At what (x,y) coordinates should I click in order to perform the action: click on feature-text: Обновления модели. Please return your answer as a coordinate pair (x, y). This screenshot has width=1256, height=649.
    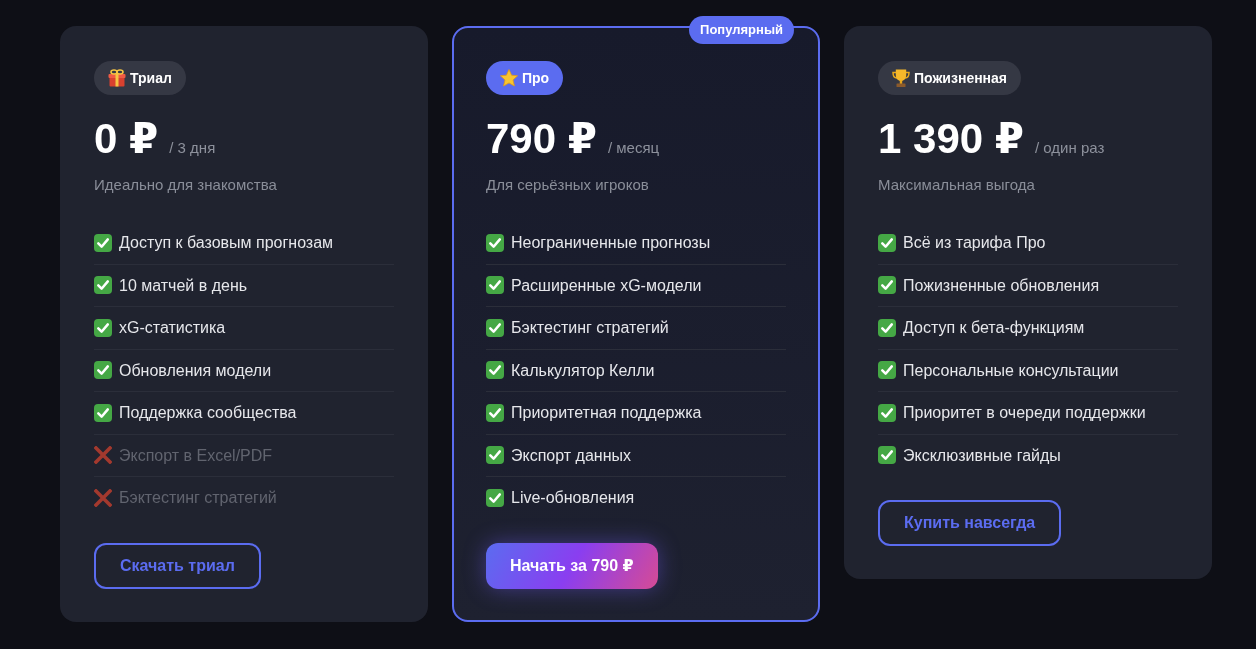
    Looking at the image, I should click on (195, 370).